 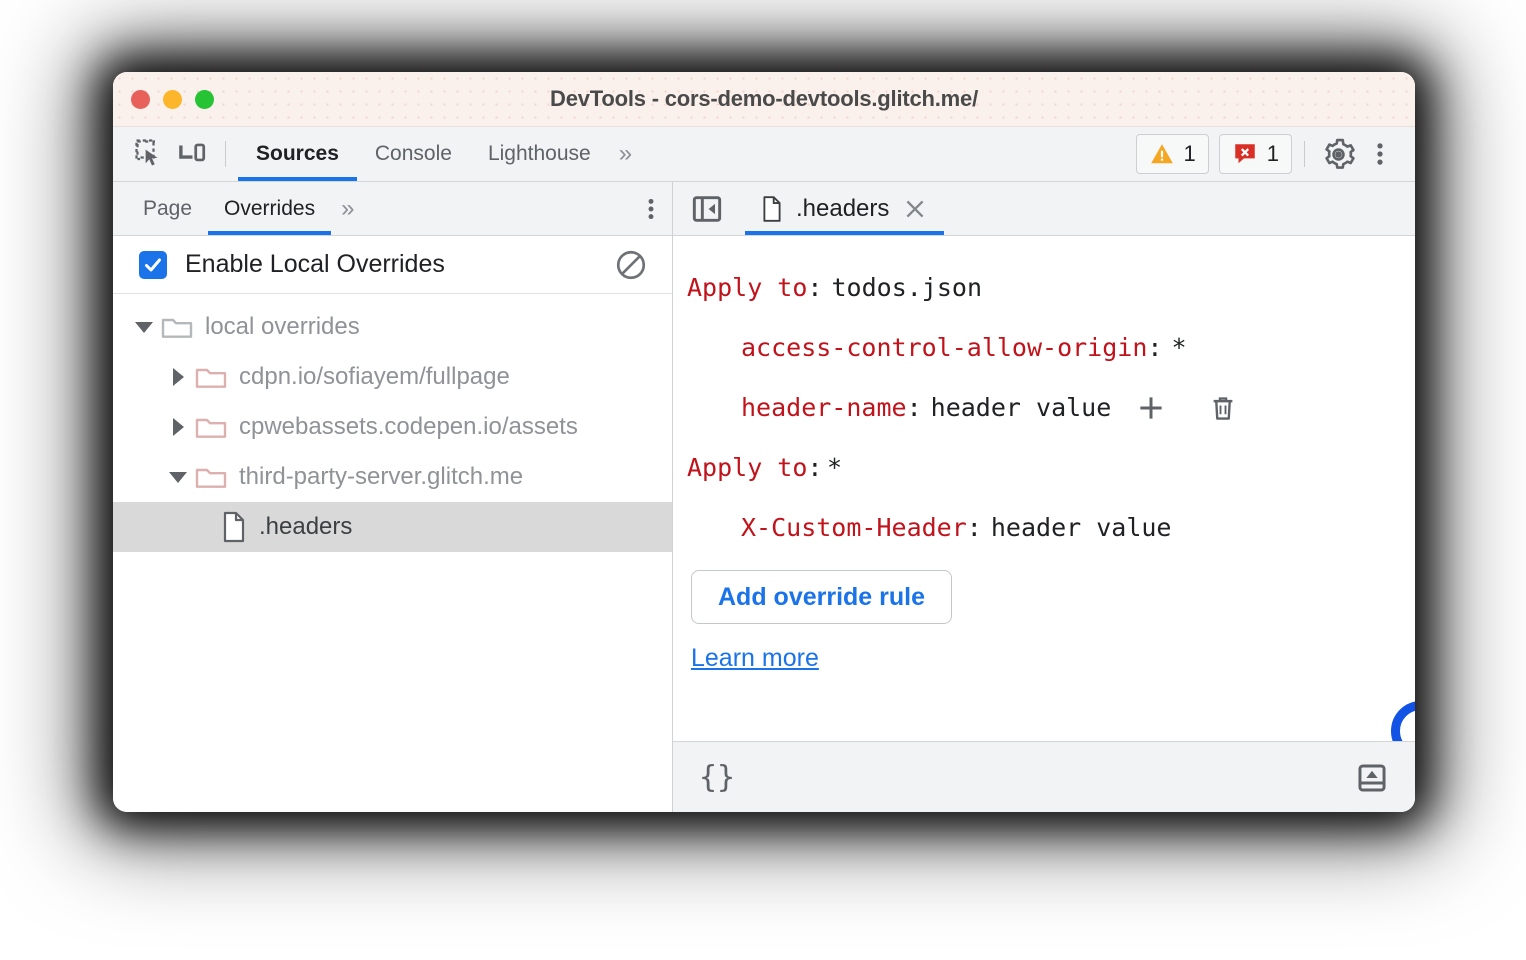 I want to click on delete-header-button, so click(x=1223, y=408).